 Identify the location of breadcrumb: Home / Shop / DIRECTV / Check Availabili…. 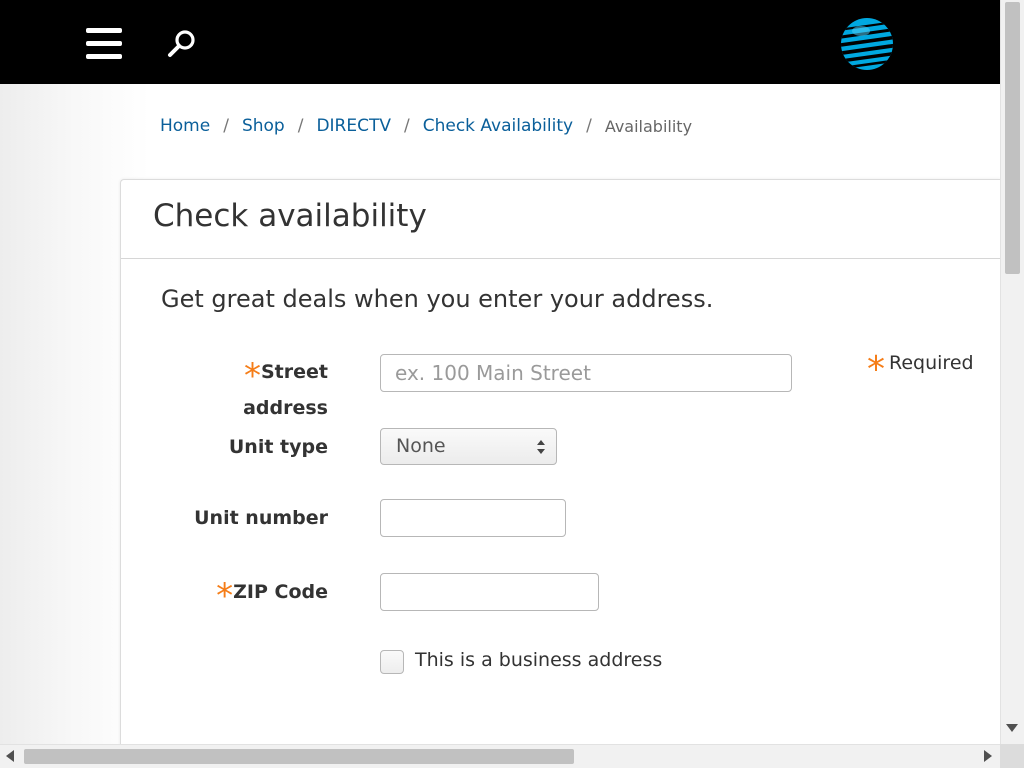
(426, 126).